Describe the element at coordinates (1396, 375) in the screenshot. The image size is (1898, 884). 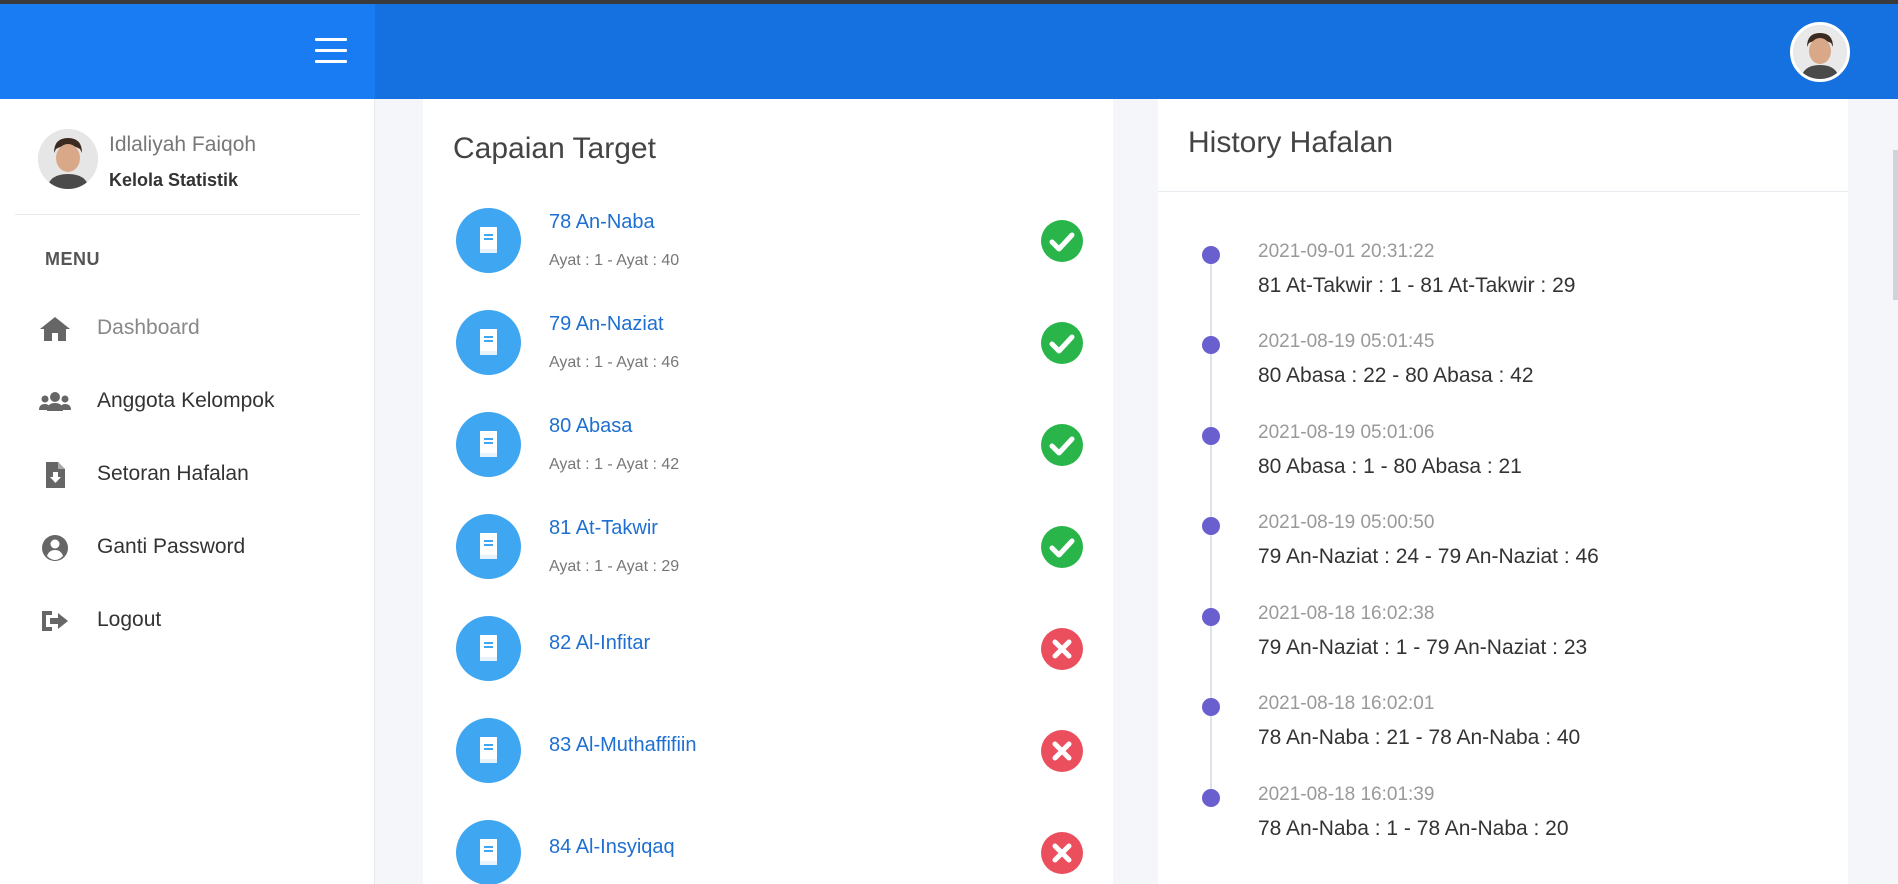
I see `timeline-text: 80 Abasa : 22 - 80 Abasa : 42` at that location.